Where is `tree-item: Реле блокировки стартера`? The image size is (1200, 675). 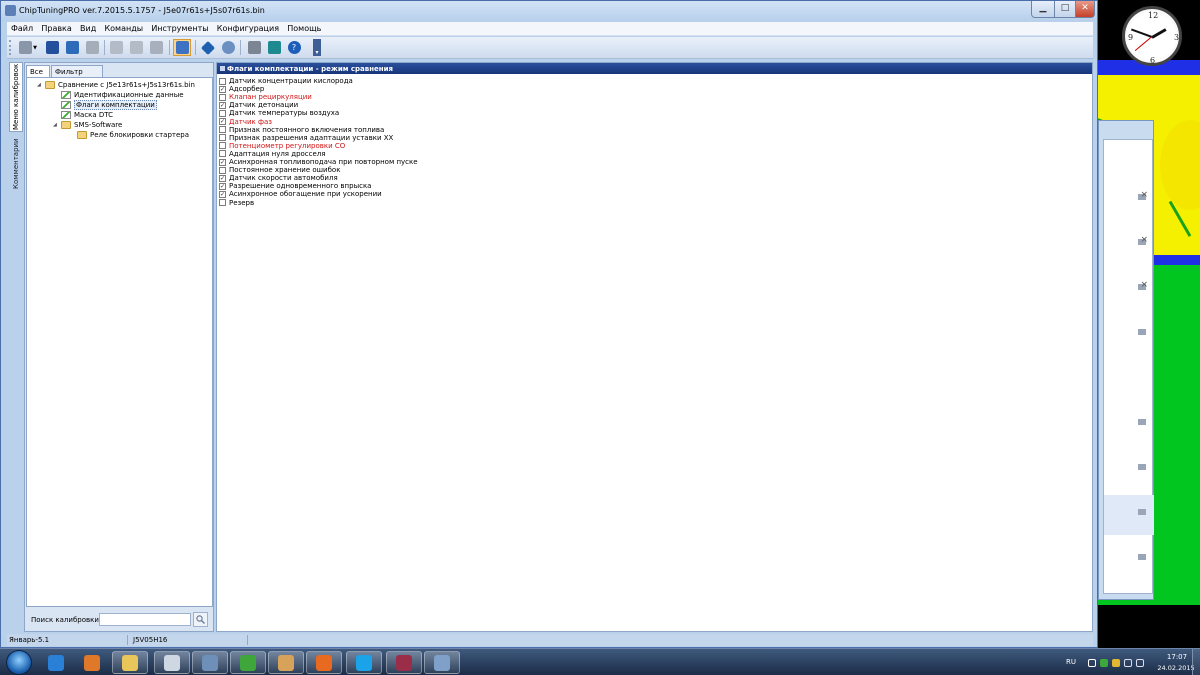
tree-item: Реле блокировки стартера is located at coordinates (129, 135).